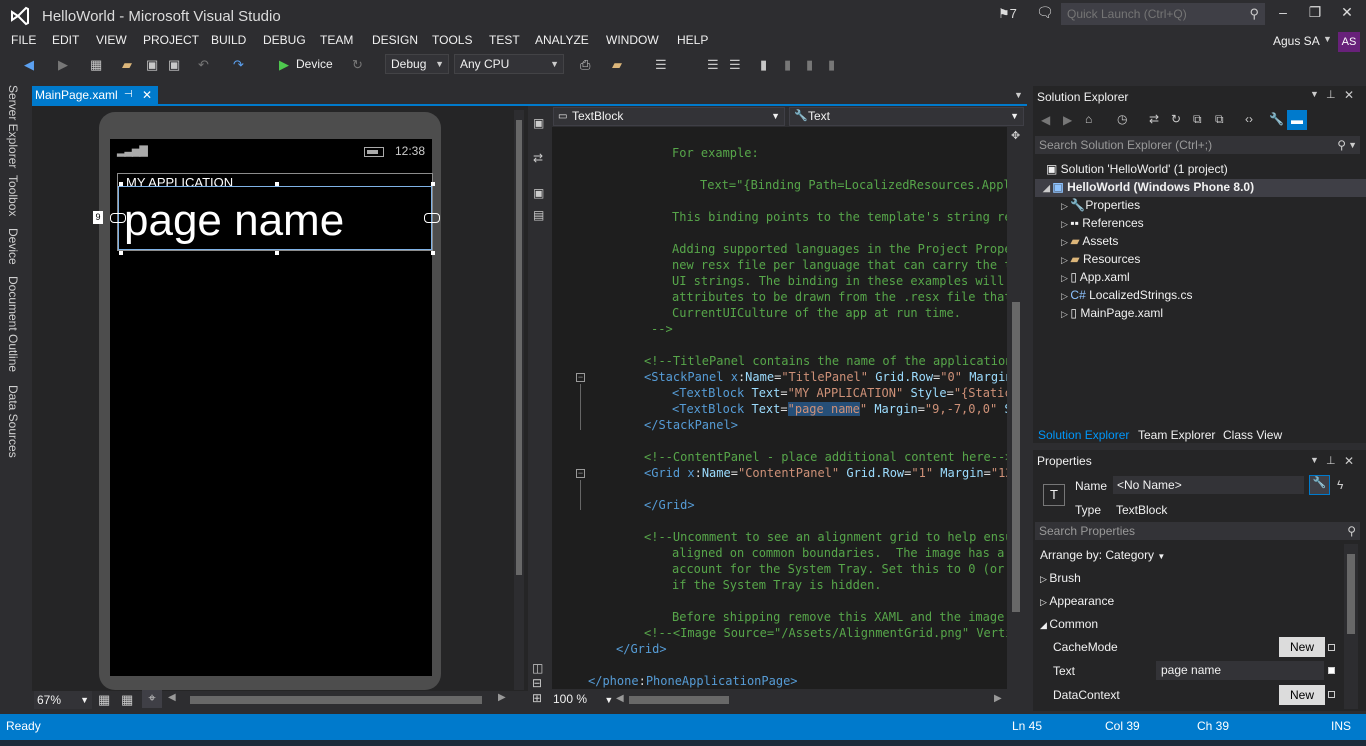 The width and height of the screenshot is (1366, 746). I want to click on menu-tools: TOOLS, so click(452, 40).